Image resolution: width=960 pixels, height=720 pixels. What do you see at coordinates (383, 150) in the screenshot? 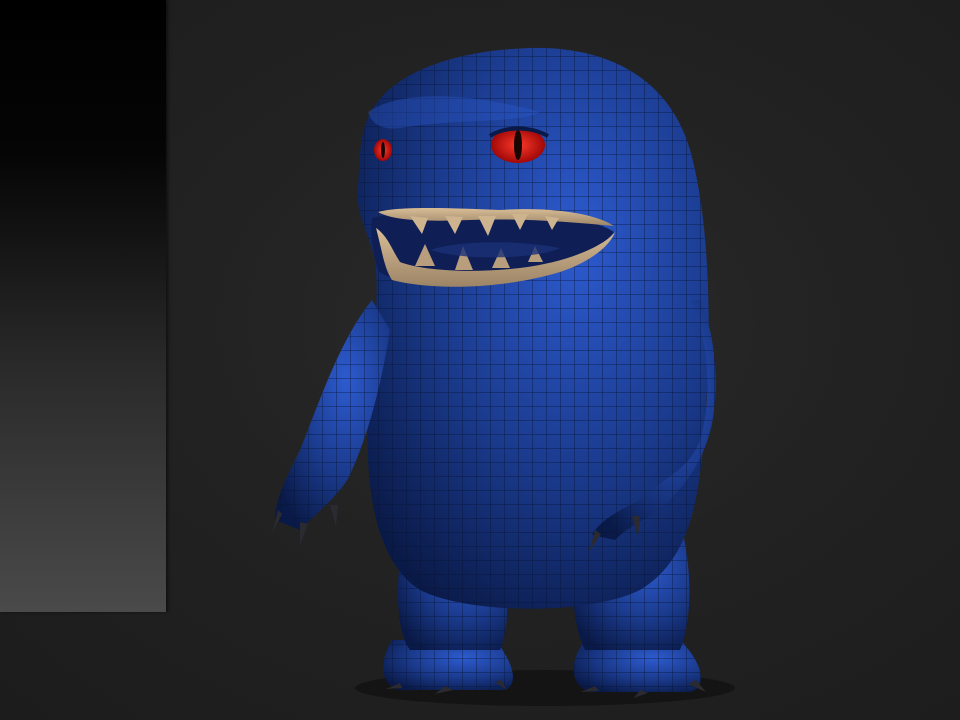
I see `left-eye` at bounding box center [383, 150].